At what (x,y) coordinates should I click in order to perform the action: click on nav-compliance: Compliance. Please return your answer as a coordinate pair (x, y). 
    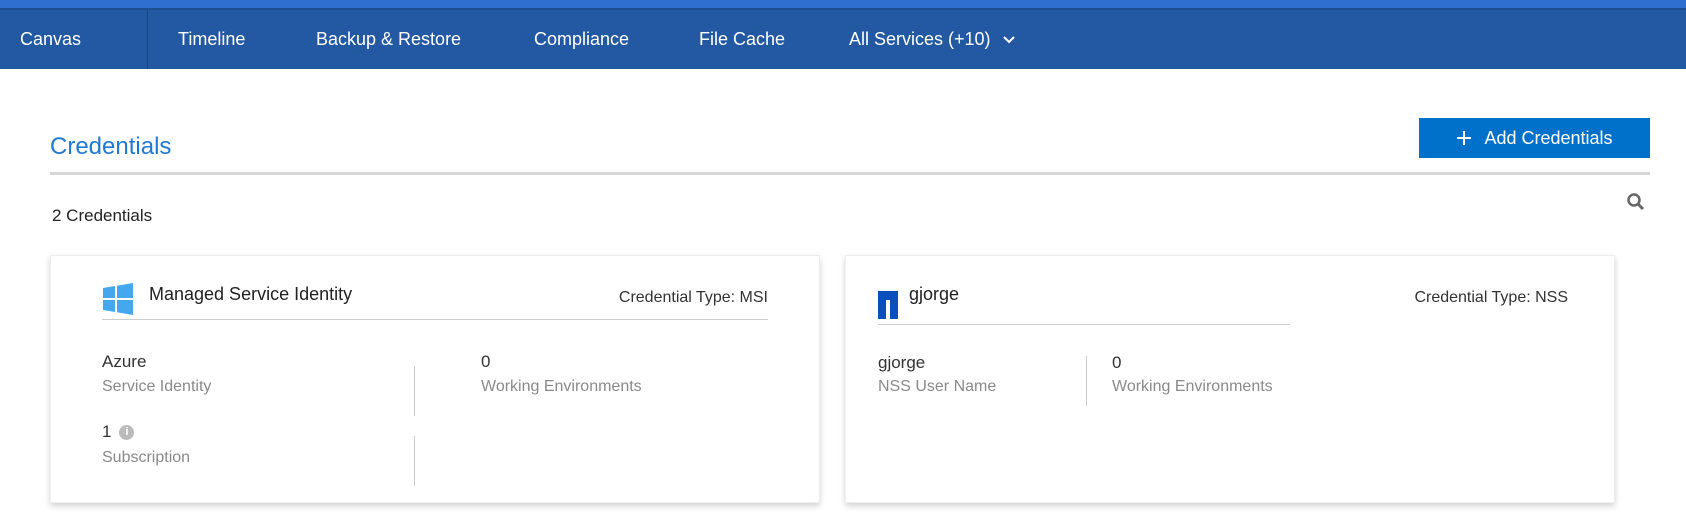
    Looking at the image, I should click on (581, 39).